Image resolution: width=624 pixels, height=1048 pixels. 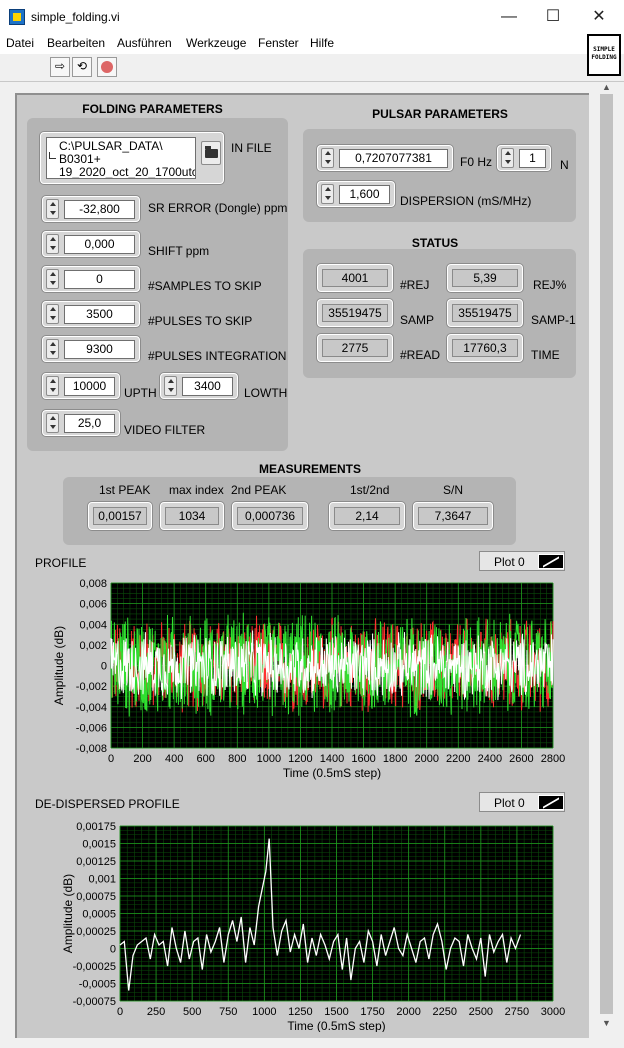 What do you see at coordinates (370, 490) in the screenshot?
I see `ratio-label: 1st/2nd` at bounding box center [370, 490].